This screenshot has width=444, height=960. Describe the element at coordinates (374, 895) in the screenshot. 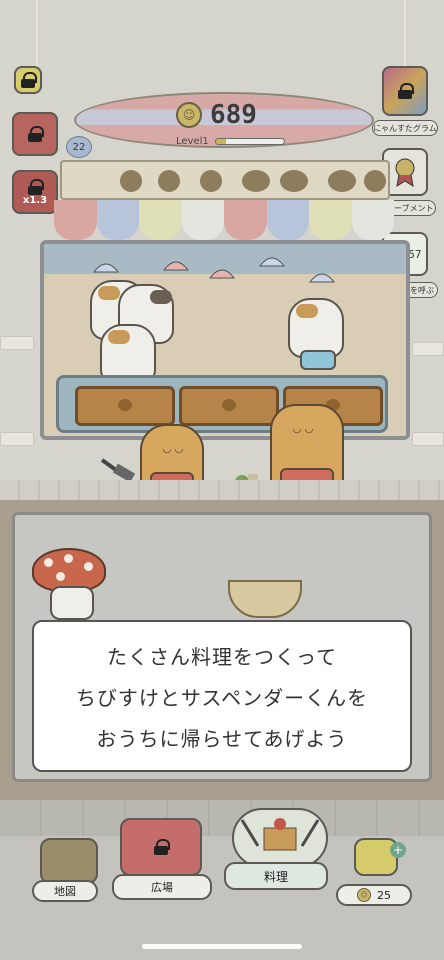

I see `upgrade-cost: ☺ 25` at that location.